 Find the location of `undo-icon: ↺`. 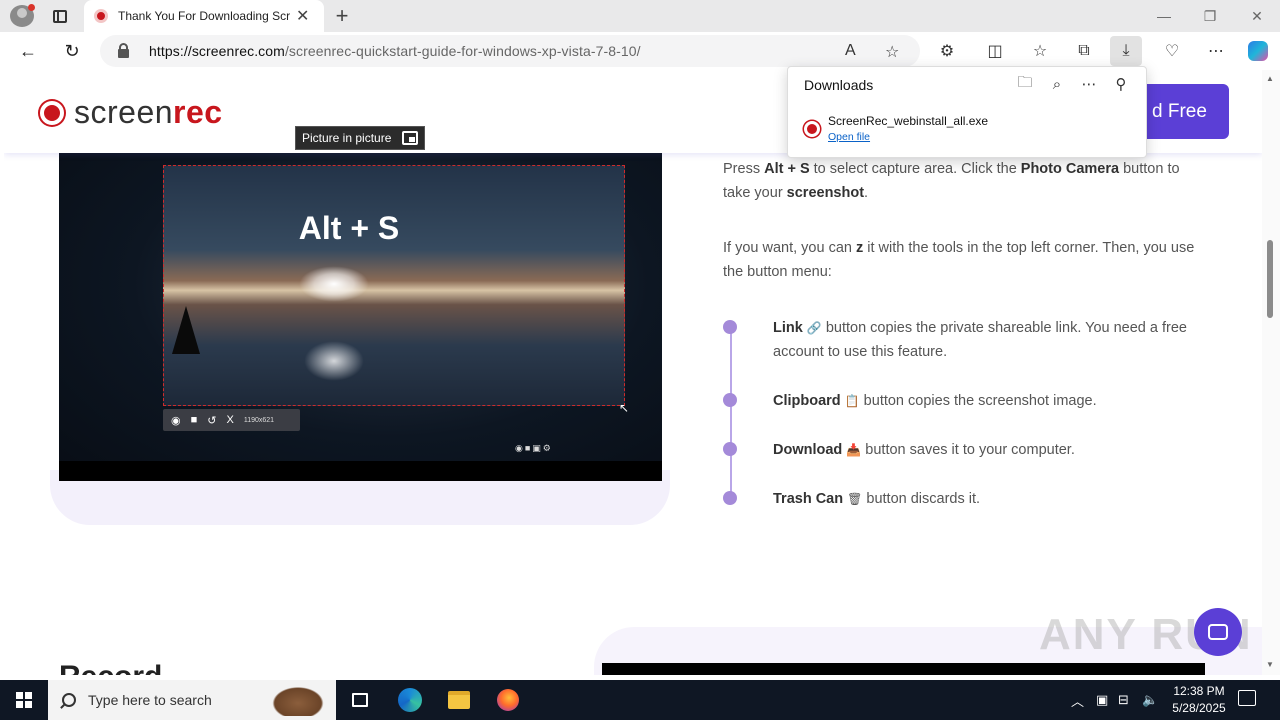

undo-icon: ↺ is located at coordinates (212, 420).